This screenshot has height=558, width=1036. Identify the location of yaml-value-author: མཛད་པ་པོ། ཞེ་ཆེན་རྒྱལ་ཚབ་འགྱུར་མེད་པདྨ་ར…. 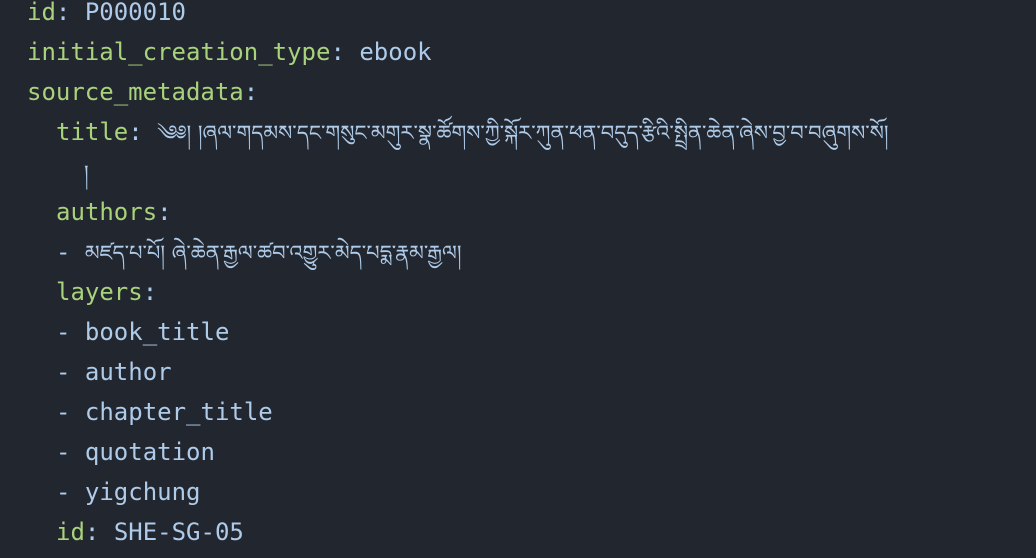
(273, 253).